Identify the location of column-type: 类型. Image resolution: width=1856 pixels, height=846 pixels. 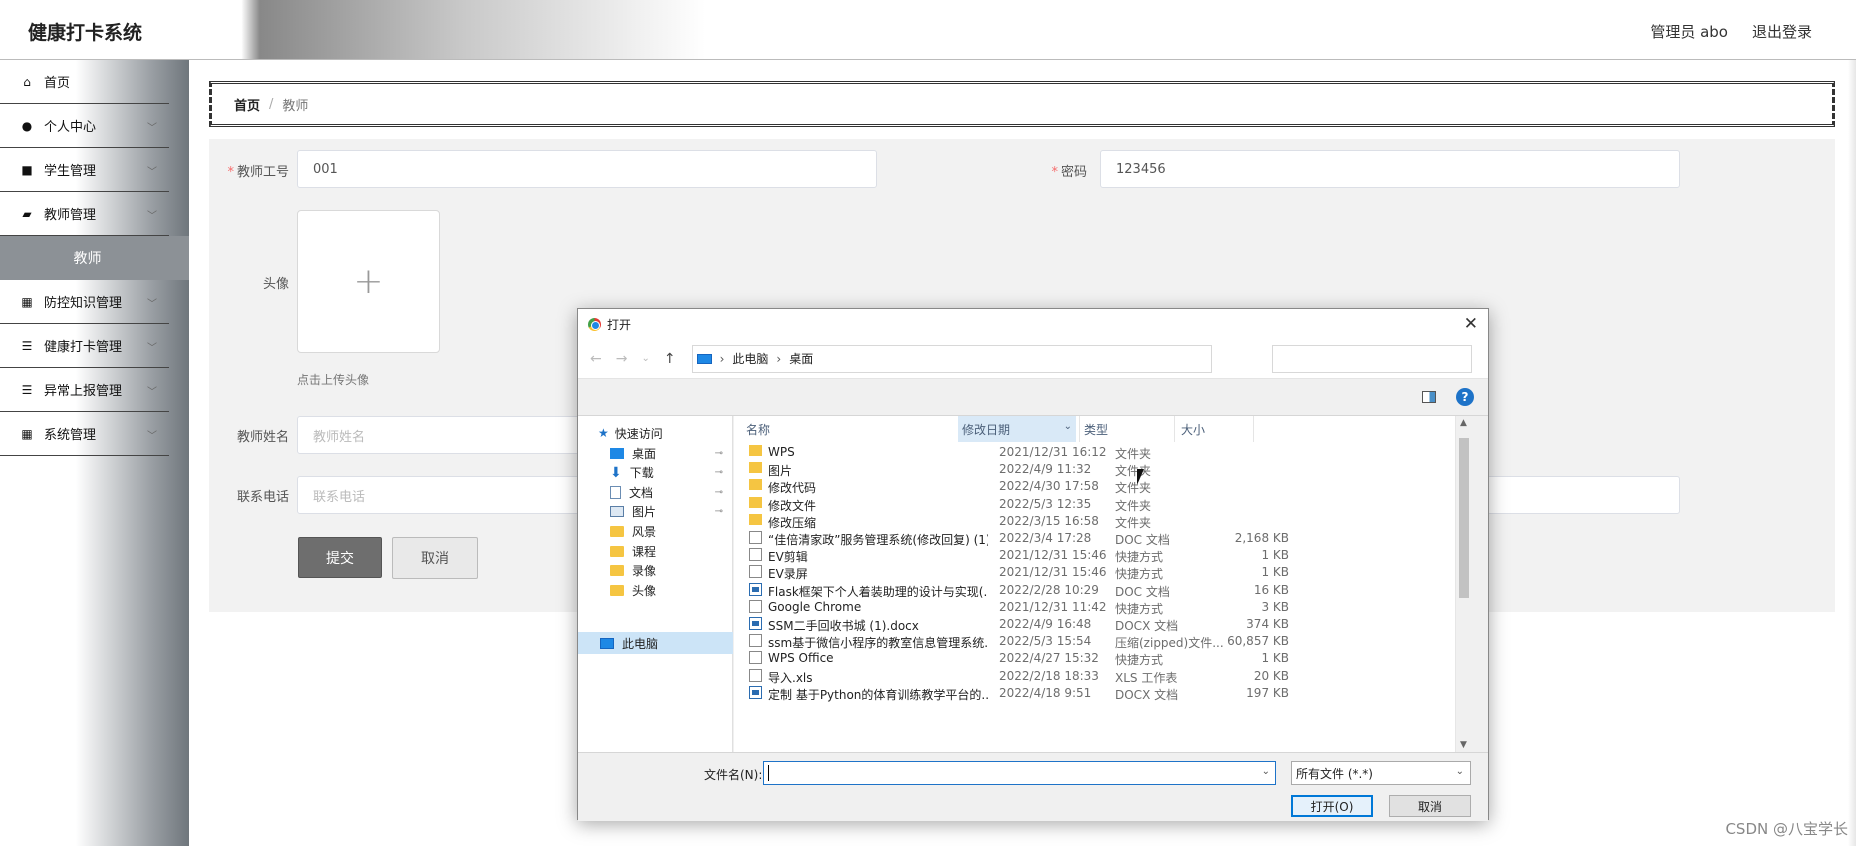
(1126, 429).